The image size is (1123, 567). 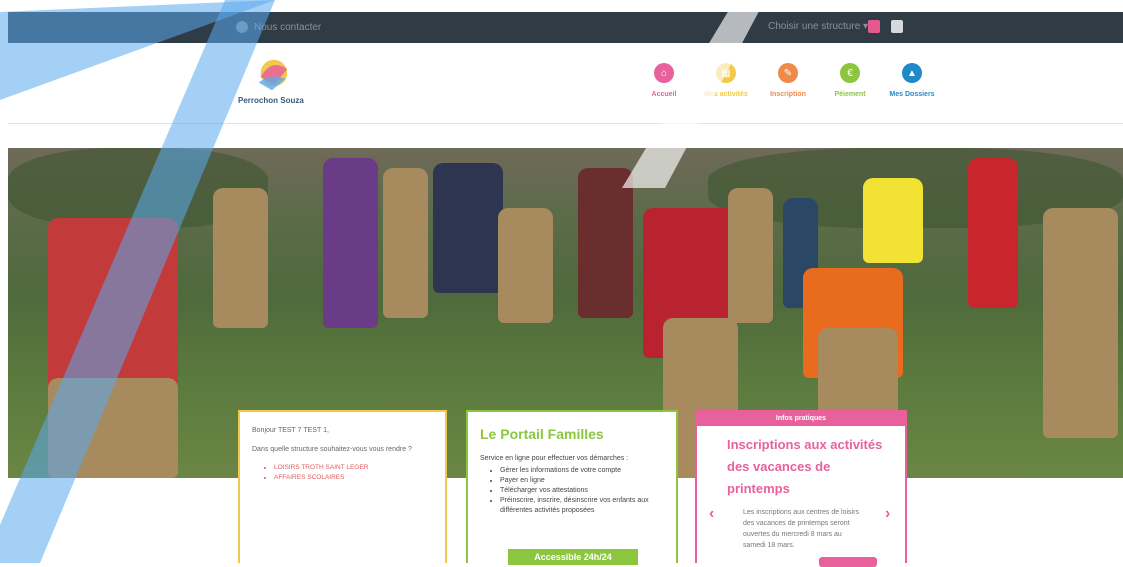 I want to click on logo-text: Perrochon Souza, so click(x=271, y=100).